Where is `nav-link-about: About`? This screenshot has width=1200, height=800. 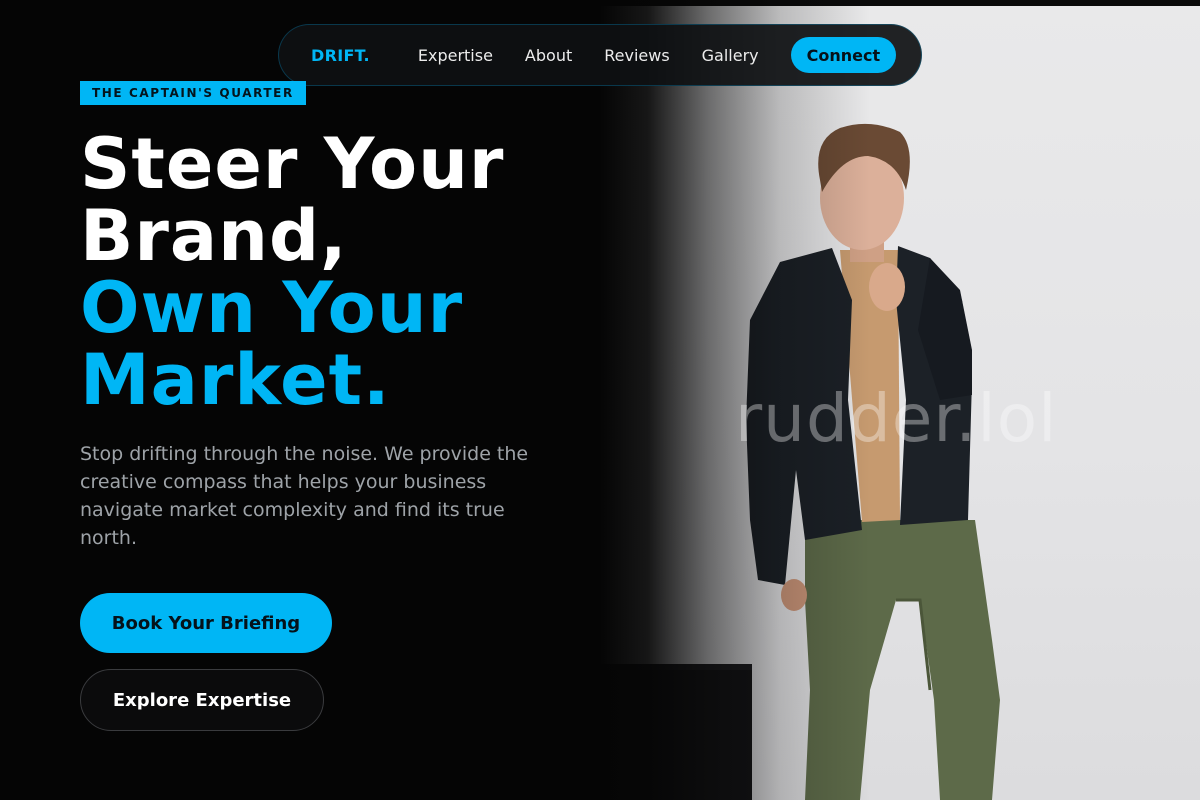 nav-link-about: About is located at coordinates (548, 55).